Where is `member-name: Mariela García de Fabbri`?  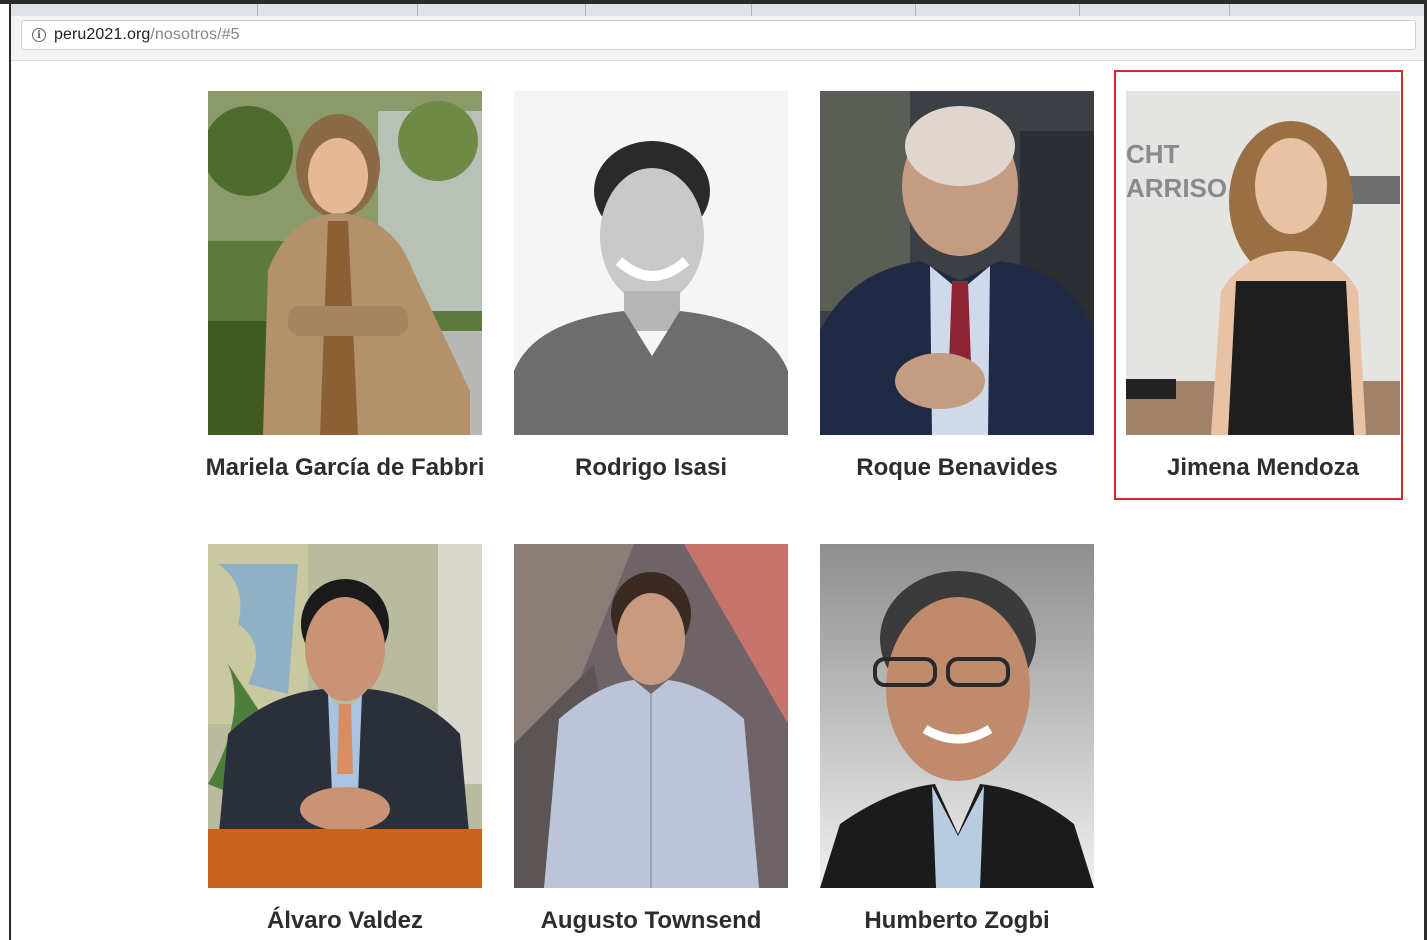 member-name: Mariela García de Fabbri is located at coordinates (345, 468).